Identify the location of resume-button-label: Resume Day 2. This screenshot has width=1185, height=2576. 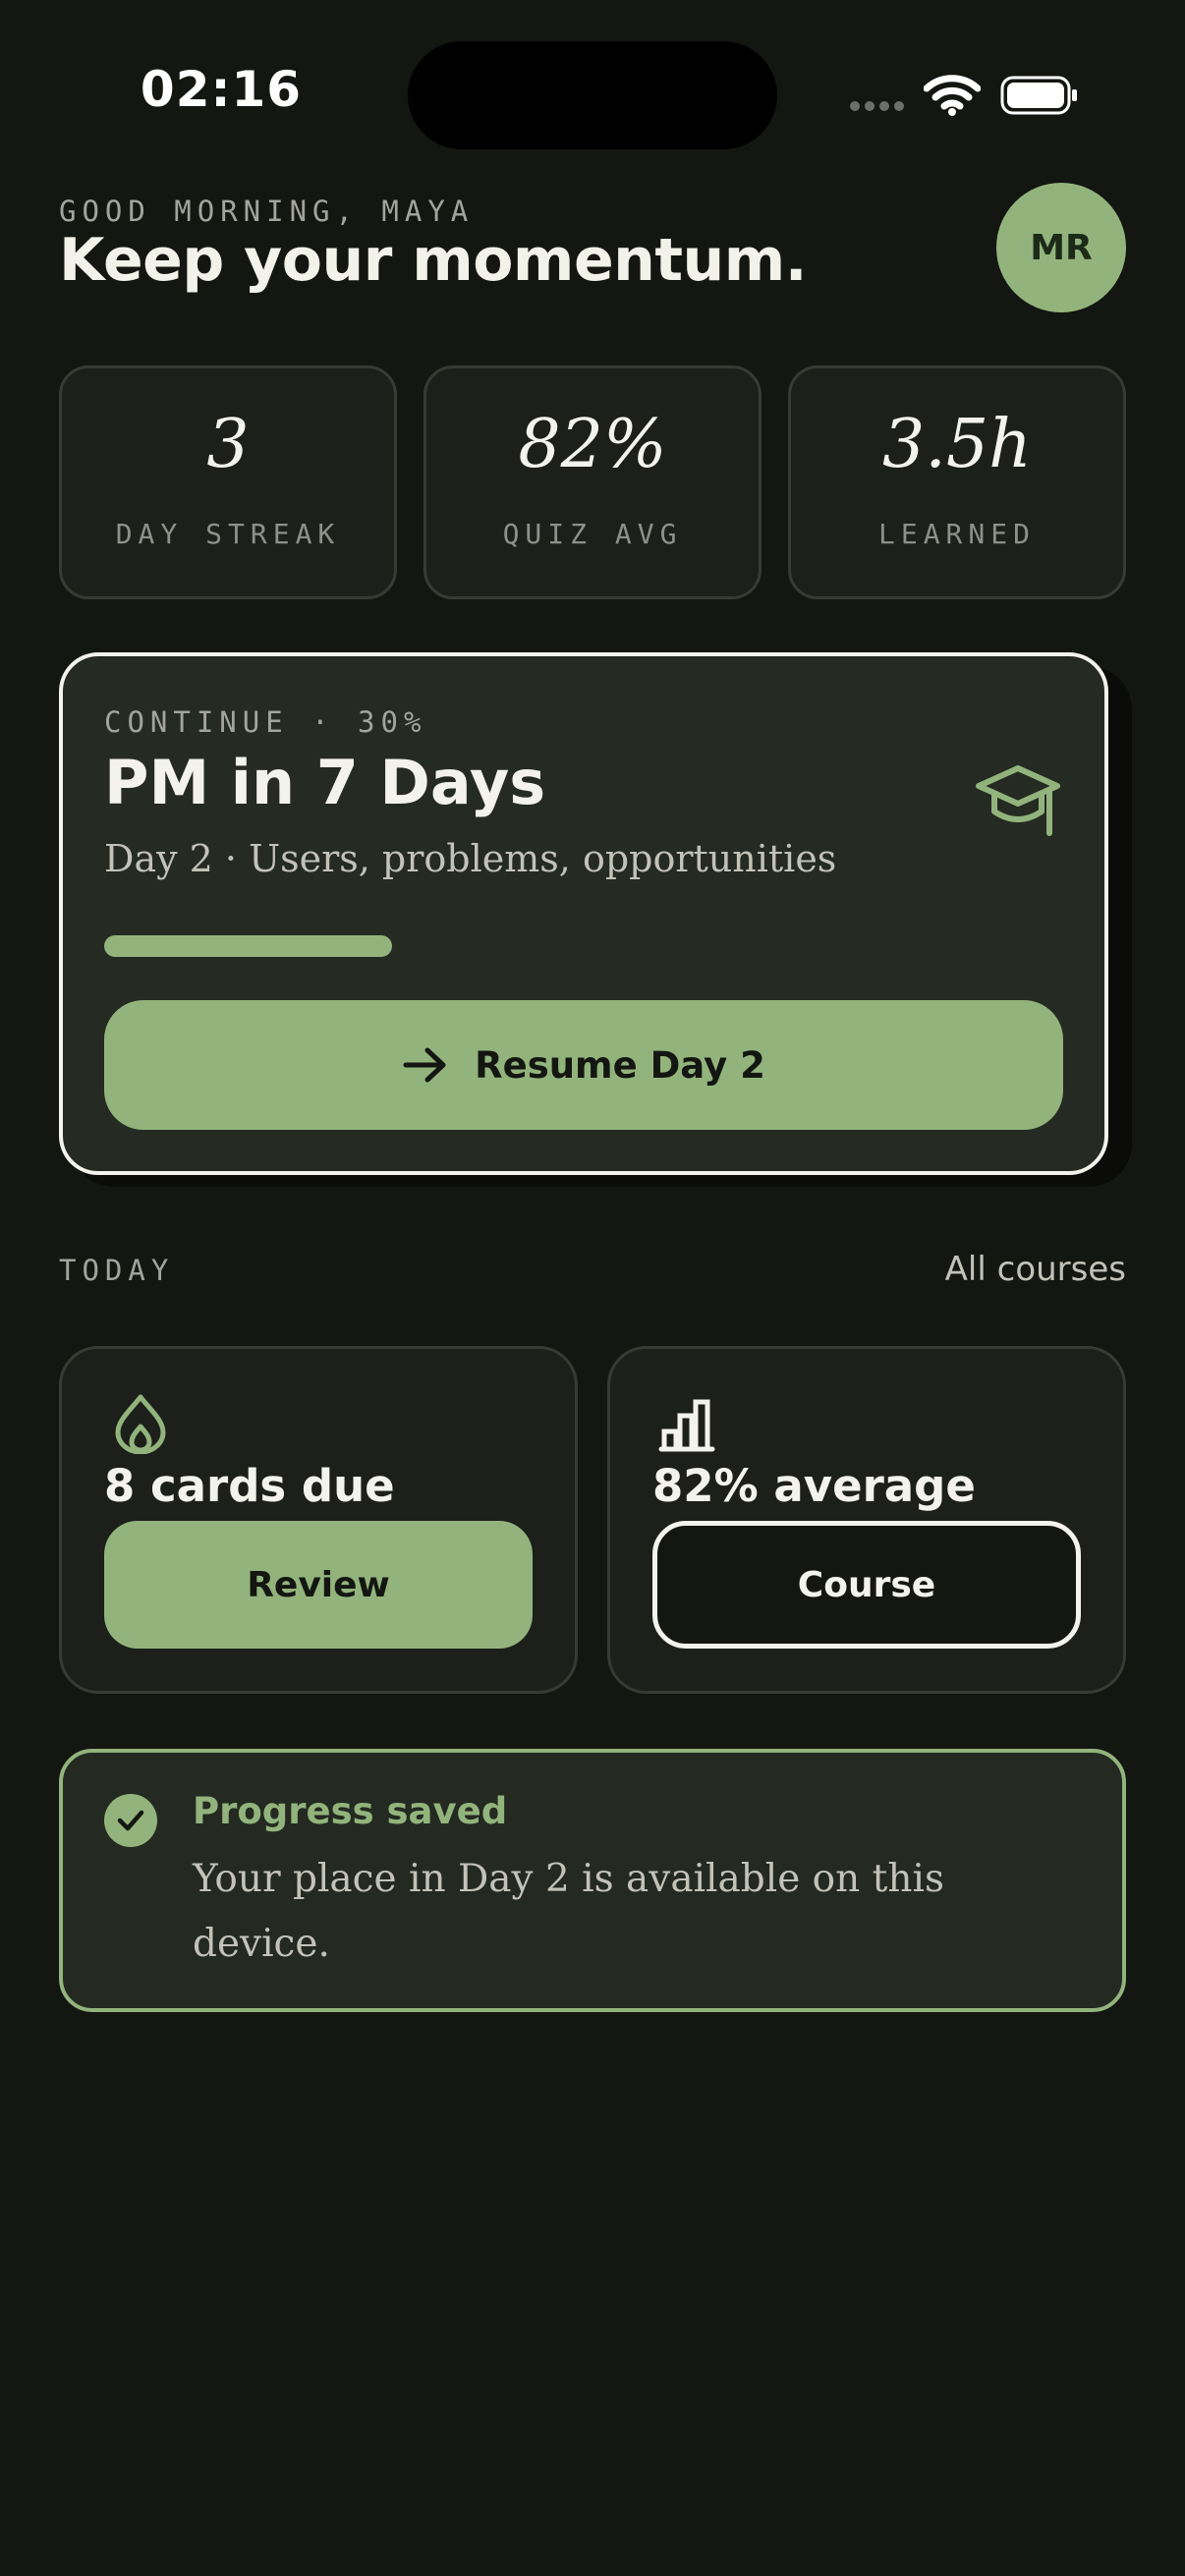
(620, 1065).